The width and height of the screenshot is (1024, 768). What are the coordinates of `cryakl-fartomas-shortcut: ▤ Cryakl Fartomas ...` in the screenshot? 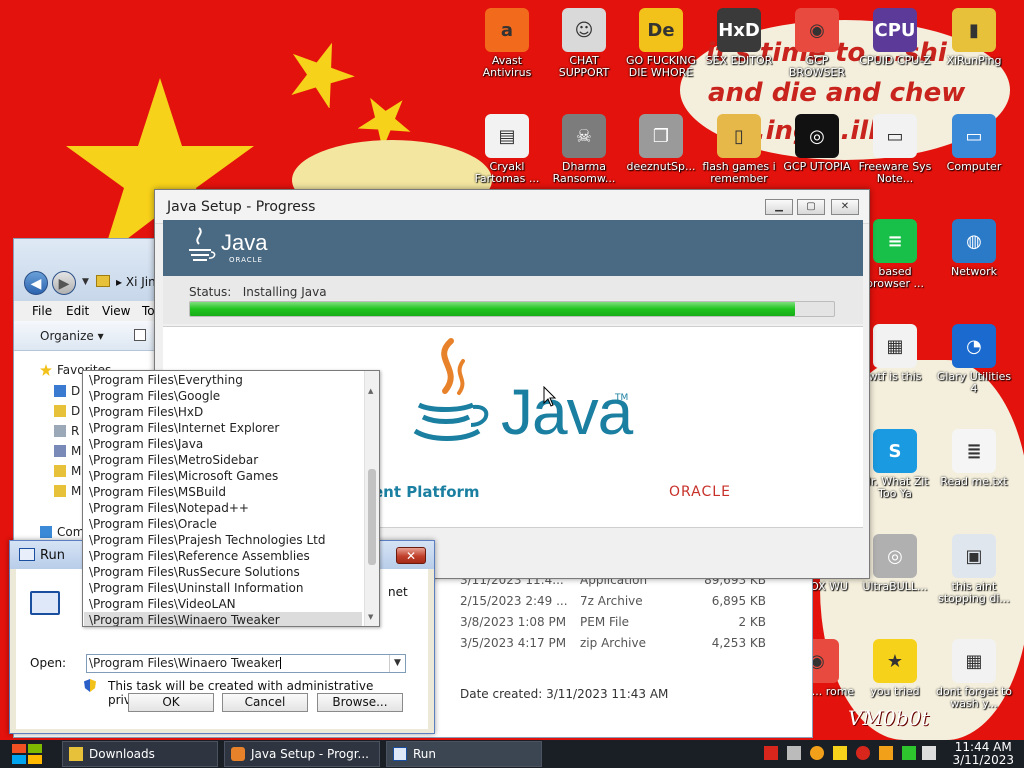 It's located at (507, 149).